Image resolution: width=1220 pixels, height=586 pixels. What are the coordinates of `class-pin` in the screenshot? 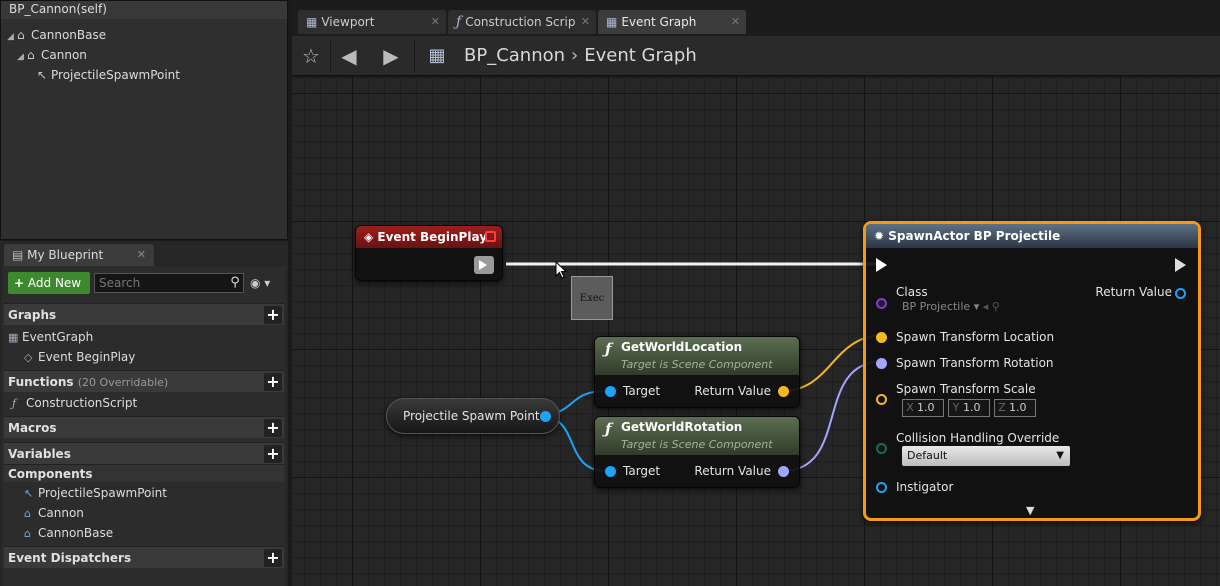 It's located at (881, 303).